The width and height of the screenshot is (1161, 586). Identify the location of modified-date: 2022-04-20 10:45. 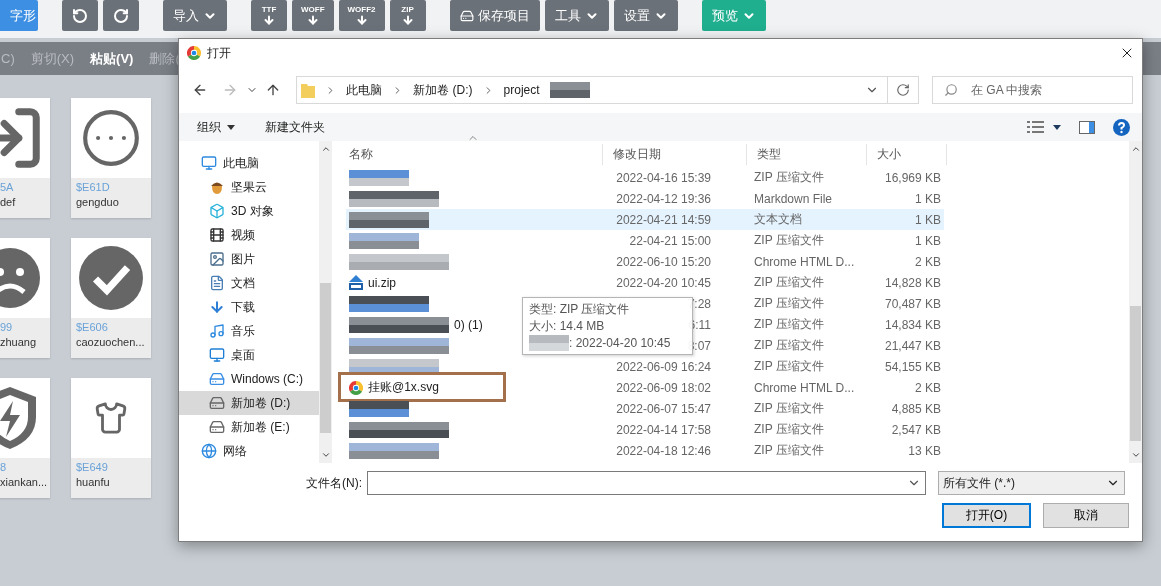
(663, 282).